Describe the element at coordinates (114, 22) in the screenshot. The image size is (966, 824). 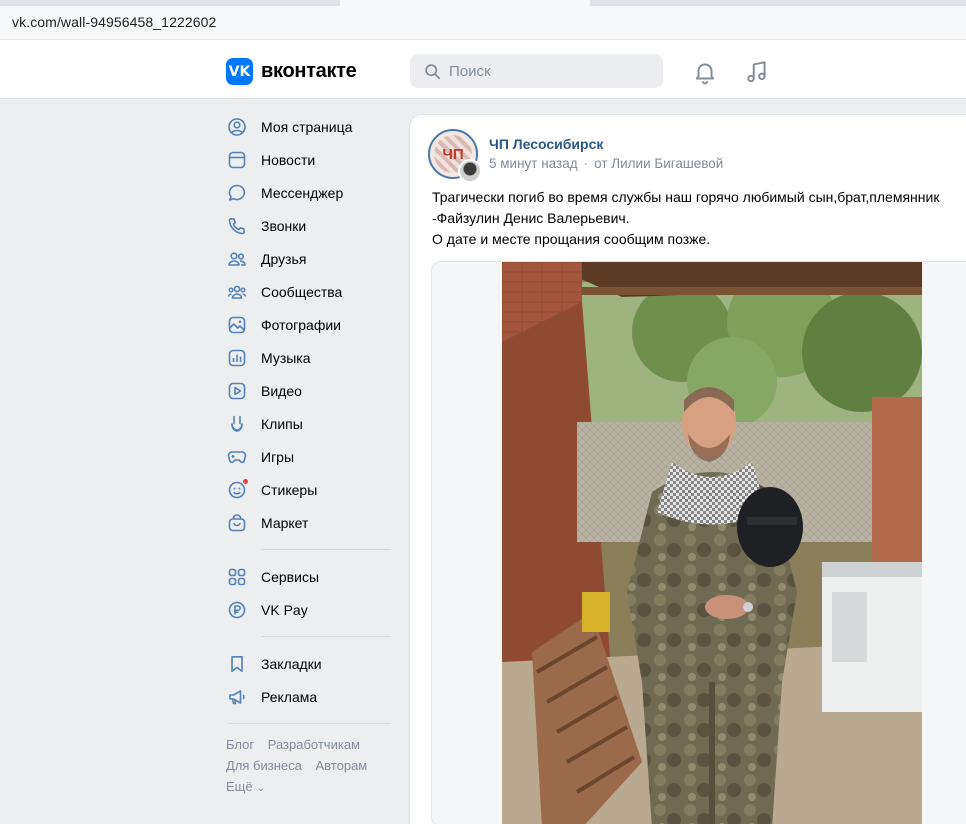
I see `url-text: vk.com/wall-94956458_1222602` at that location.